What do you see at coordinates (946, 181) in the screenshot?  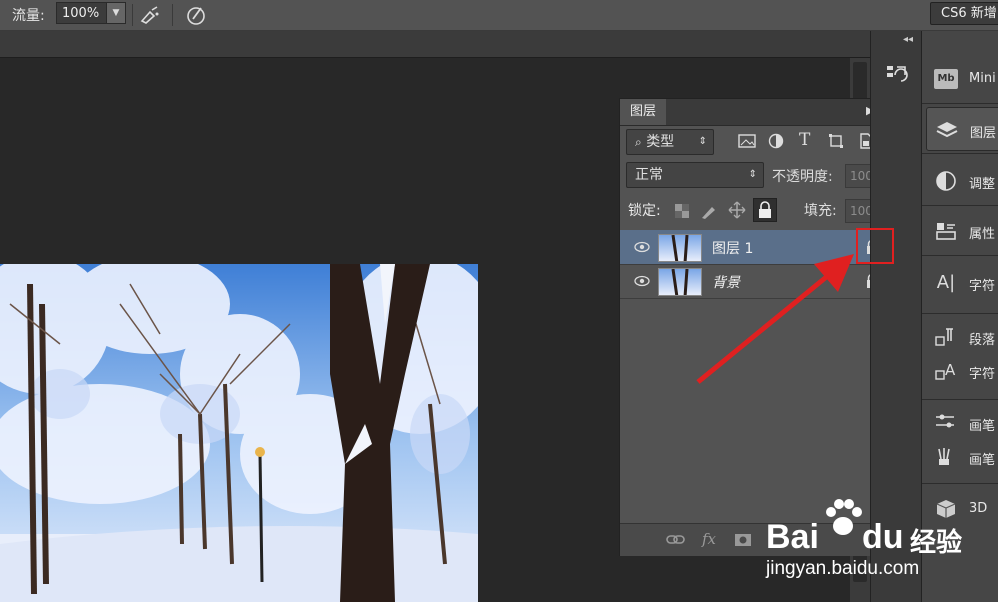 I see `adjustments-icon` at bounding box center [946, 181].